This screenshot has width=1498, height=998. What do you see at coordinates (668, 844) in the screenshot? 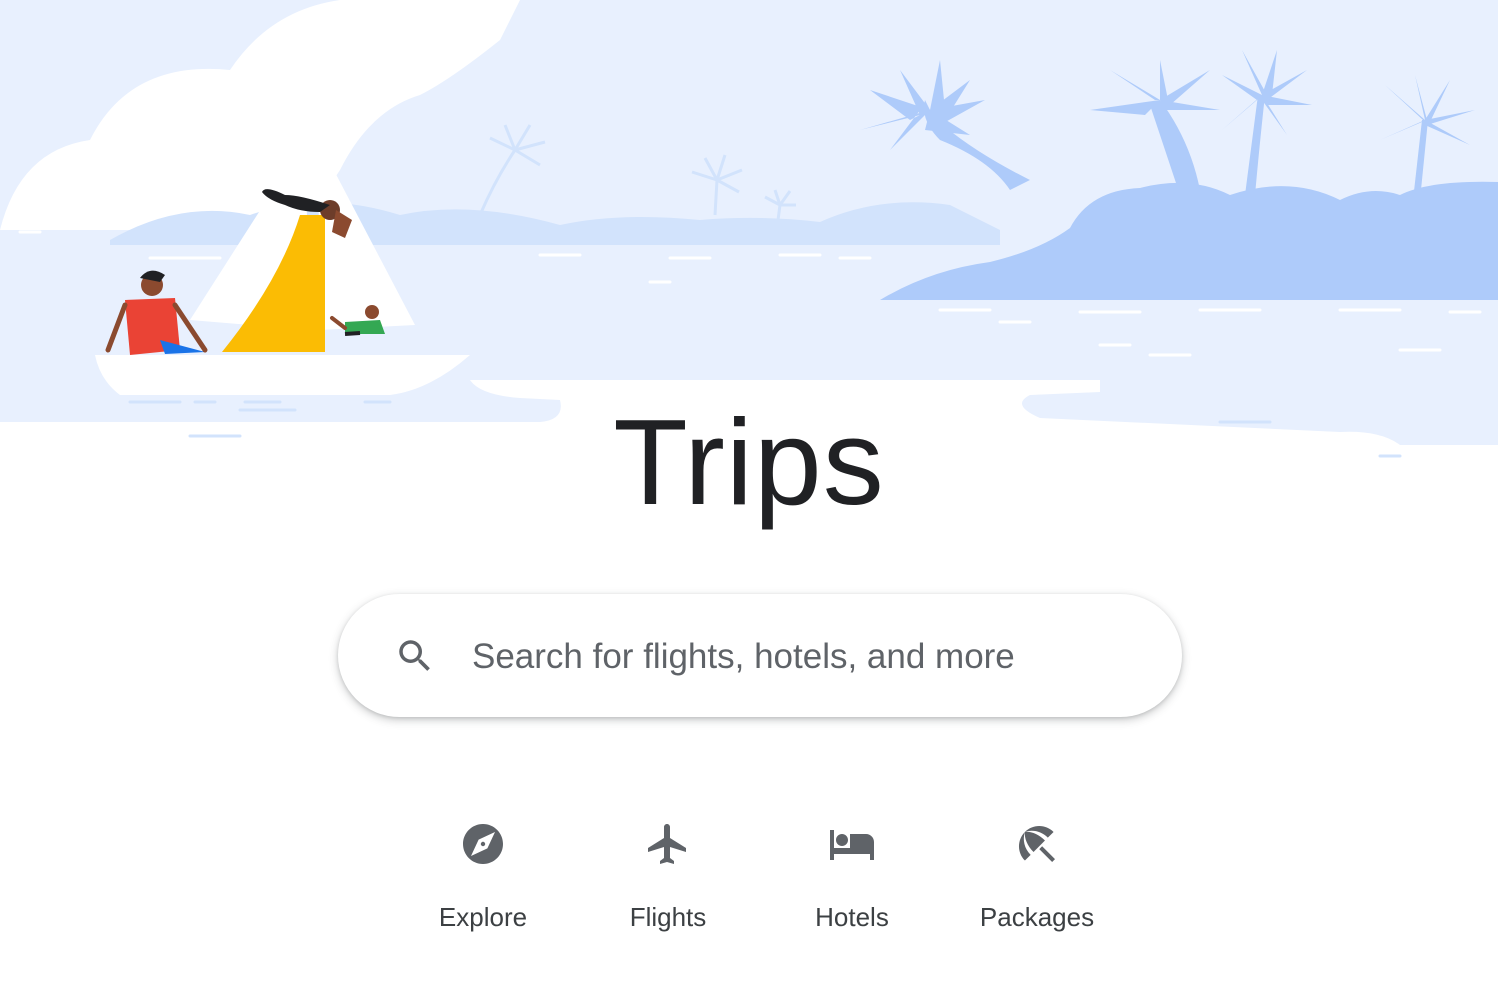
I see `airplane-icon` at bounding box center [668, 844].